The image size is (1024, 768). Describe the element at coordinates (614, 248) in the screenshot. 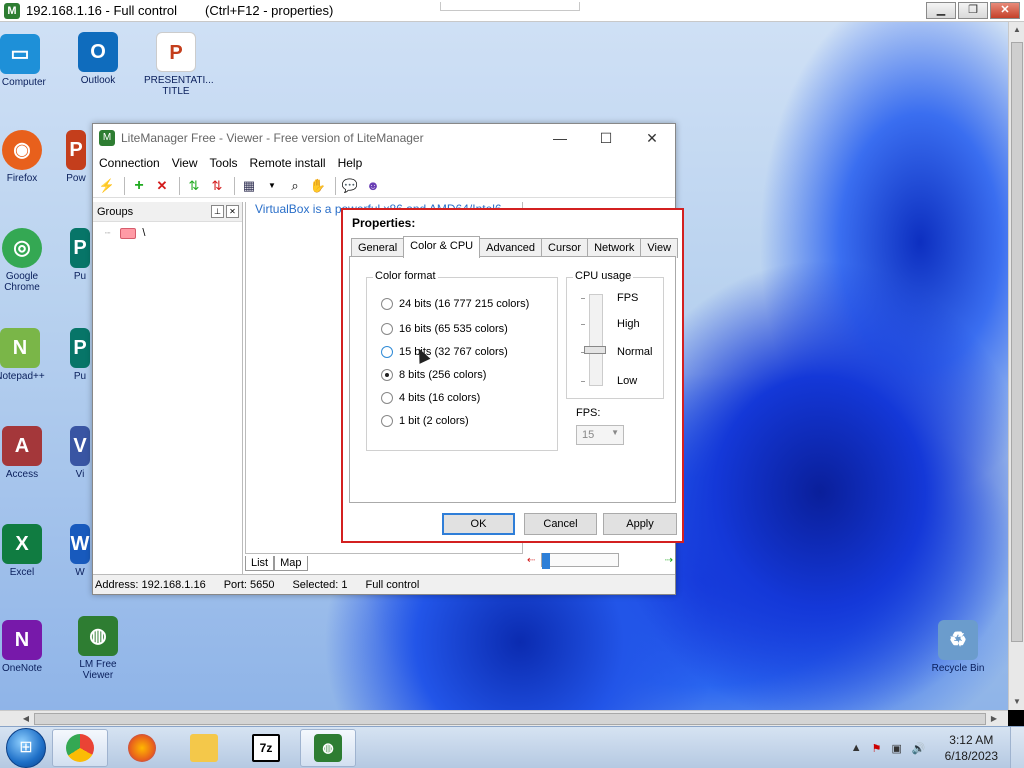

I see `tab-network: Network` at that location.